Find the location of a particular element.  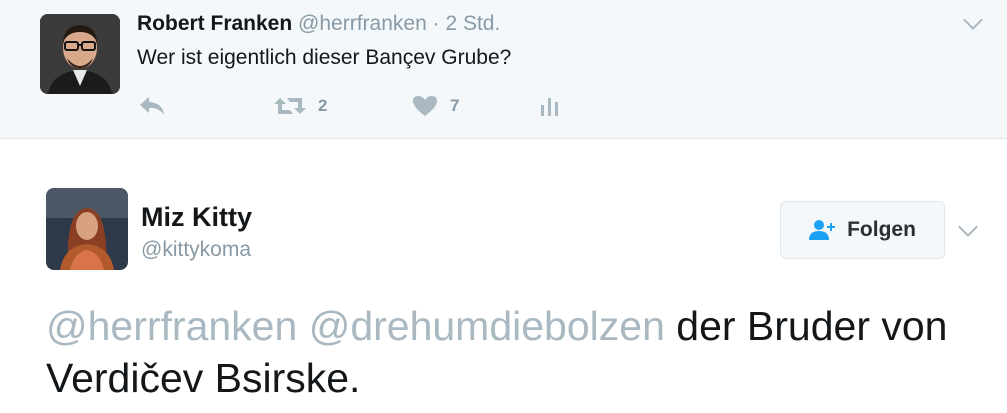

parent-tweet-header: Robert Franken @herrfranken · 2 Std. is located at coordinates (318, 24).